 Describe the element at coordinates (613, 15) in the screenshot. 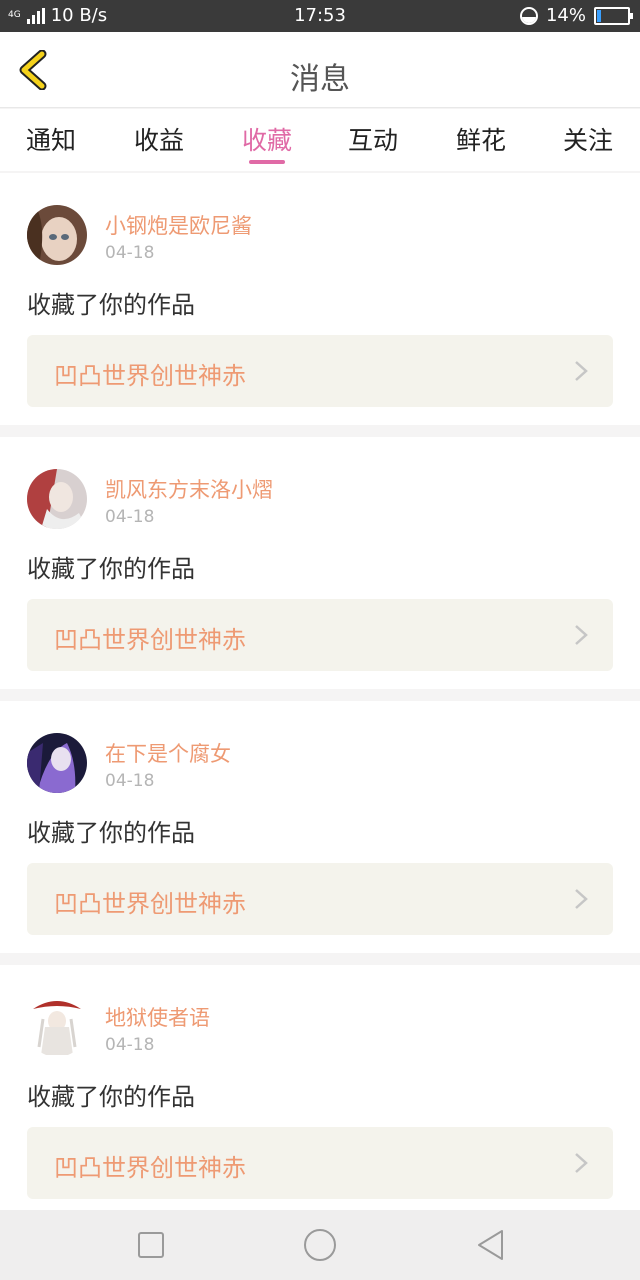

I see `battery-icon` at that location.